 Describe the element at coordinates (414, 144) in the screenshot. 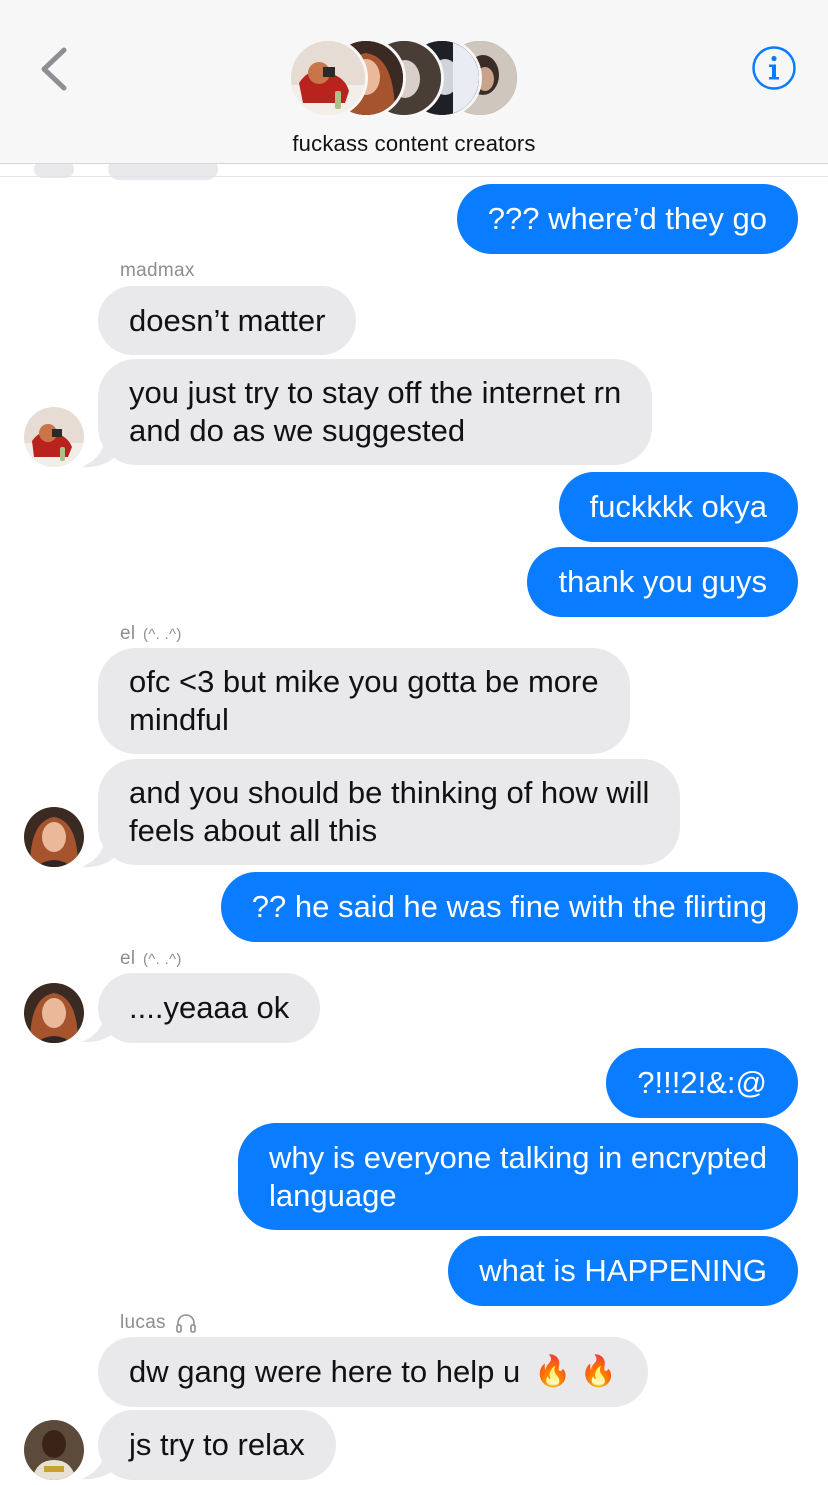

I see `group-name: fuckass content creators` at that location.